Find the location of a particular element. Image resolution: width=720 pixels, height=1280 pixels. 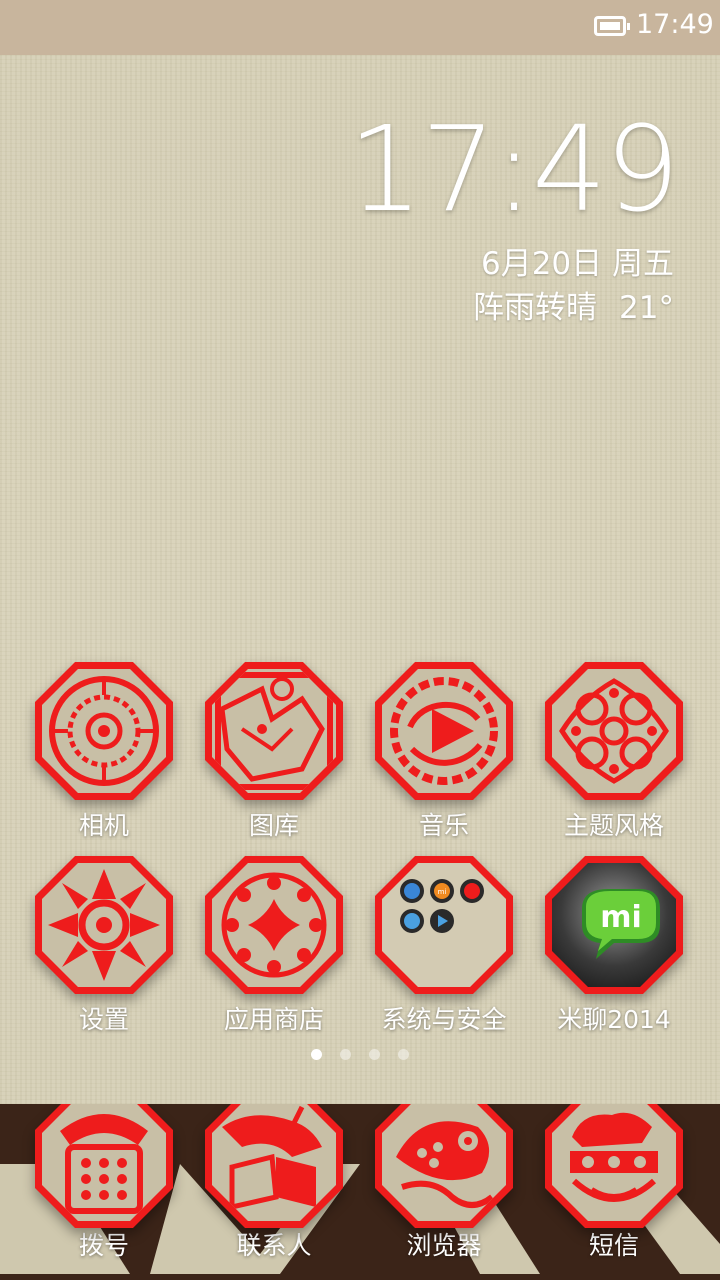

weather-widget: 阵雨转晴 21° is located at coordinates (573, 304).